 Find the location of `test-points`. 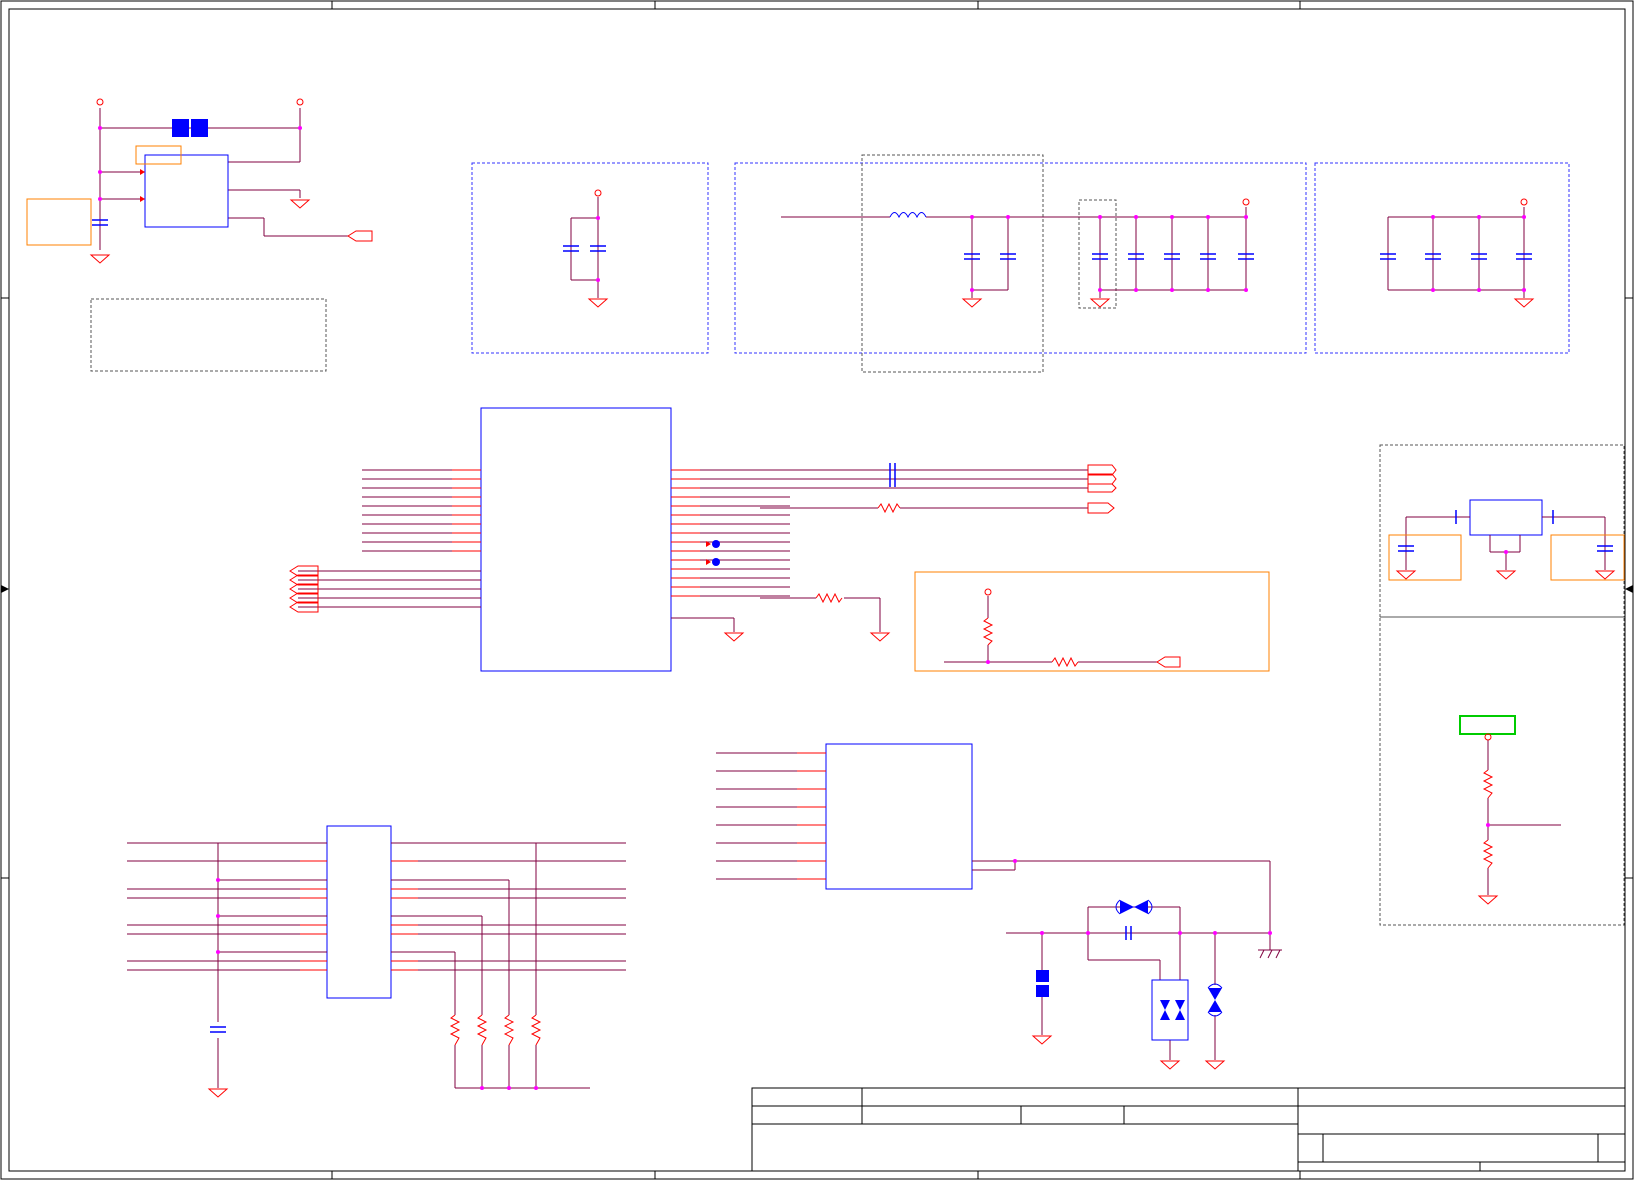

test-points is located at coordinates (716, 553).